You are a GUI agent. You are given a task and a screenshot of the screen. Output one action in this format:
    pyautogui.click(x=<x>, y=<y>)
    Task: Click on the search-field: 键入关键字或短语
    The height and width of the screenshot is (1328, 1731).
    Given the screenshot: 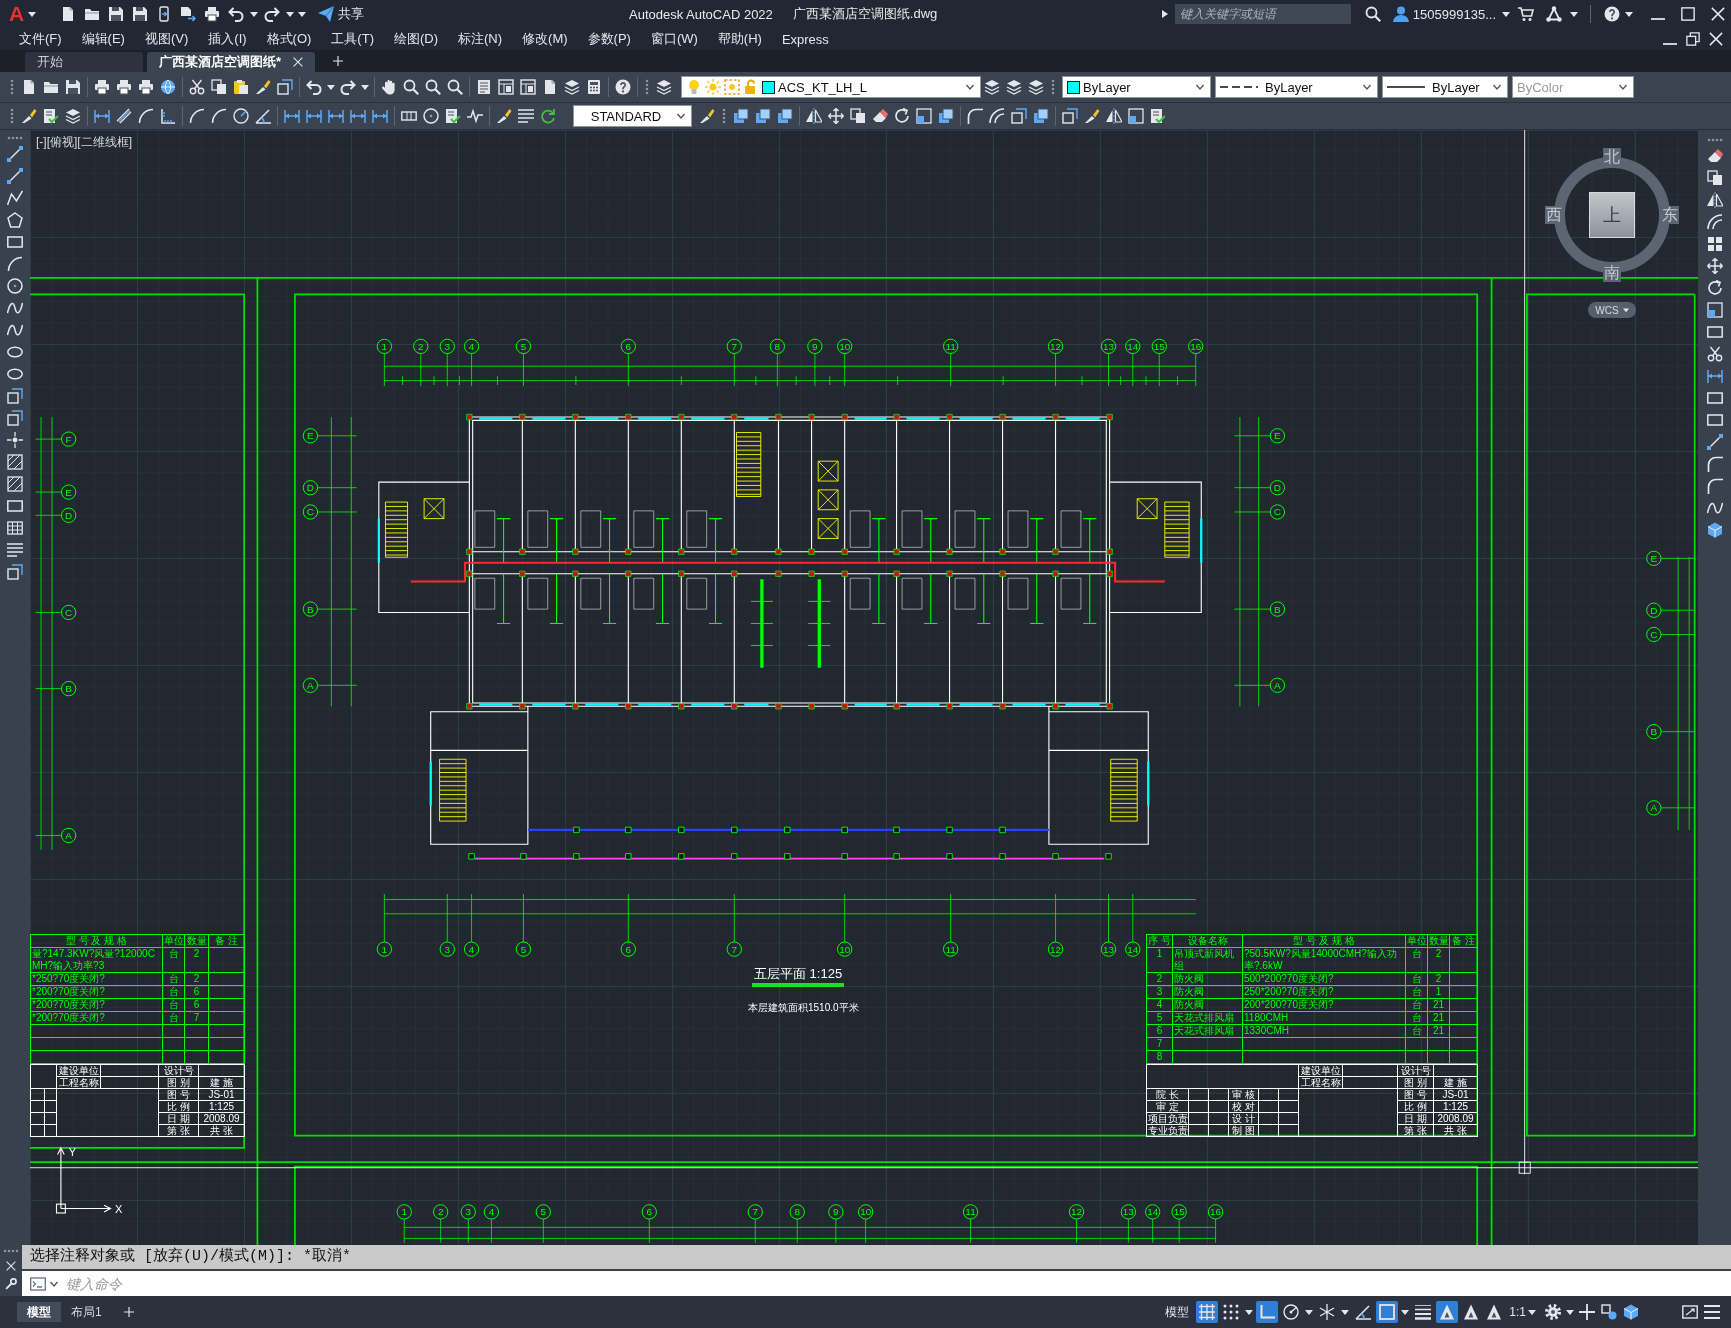 What is the action you would take?
    pyautogui.click(x=1262, y=14)
    